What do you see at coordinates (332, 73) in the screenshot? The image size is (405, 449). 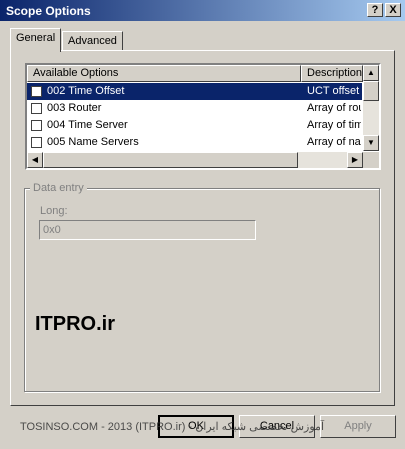 I see `column-header-description: Description` at bounding box center [332, 73].